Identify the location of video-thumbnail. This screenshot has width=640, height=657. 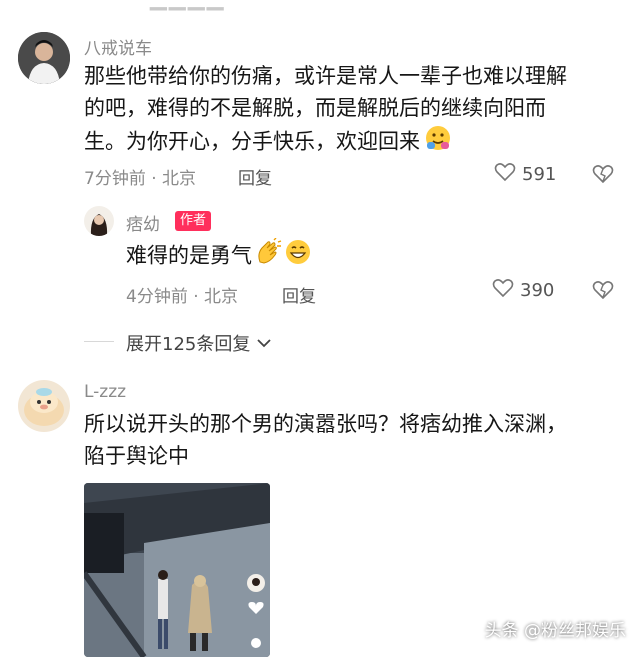
(177, 570).